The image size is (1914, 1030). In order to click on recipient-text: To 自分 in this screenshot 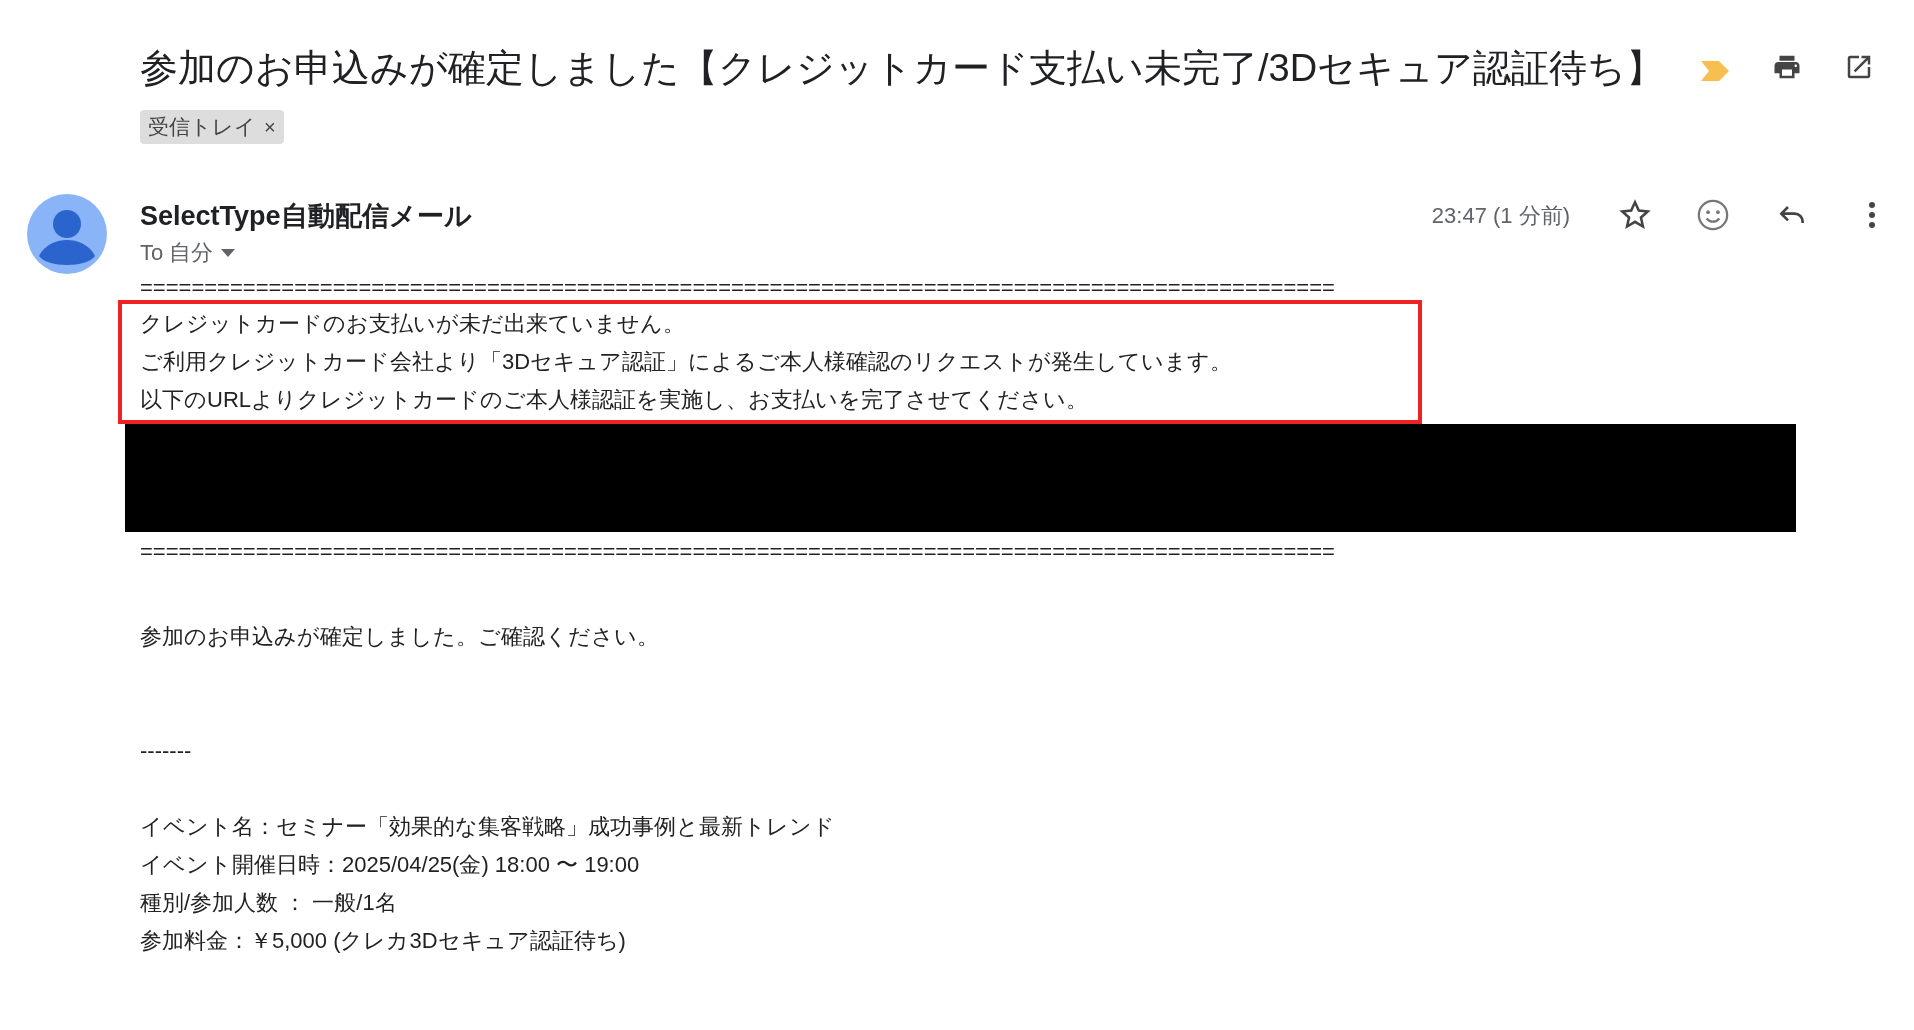, I will do `click(177, 253)`.